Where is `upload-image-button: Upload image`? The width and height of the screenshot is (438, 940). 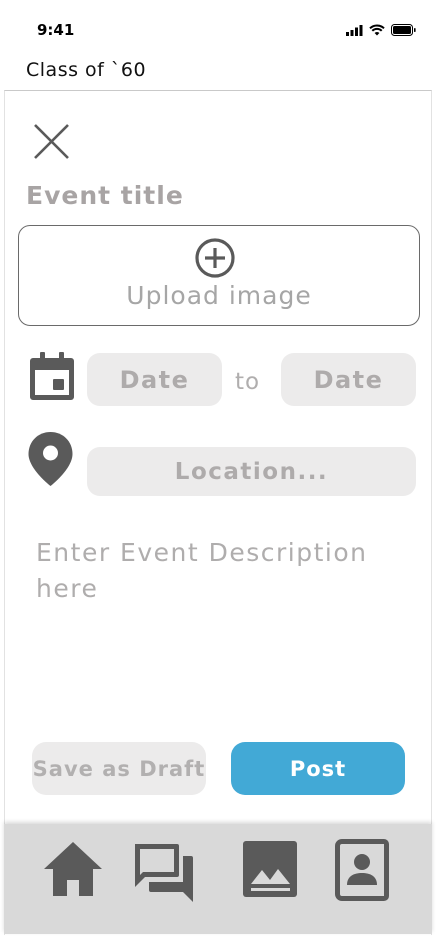 upload-image-button: Upload image is located at coordinates (219, 275).